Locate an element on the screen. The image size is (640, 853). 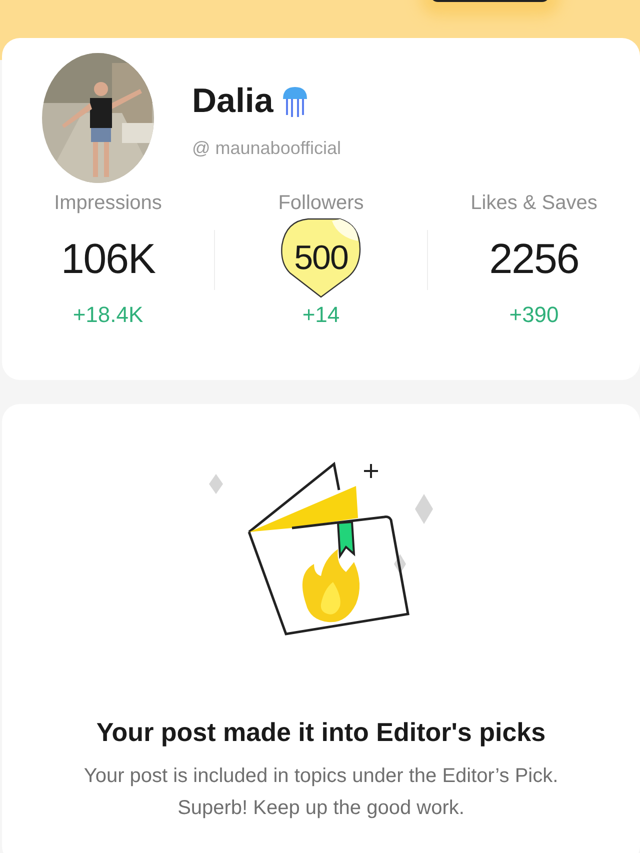
profile-name: Dalia is located at coordinates (233, 101).